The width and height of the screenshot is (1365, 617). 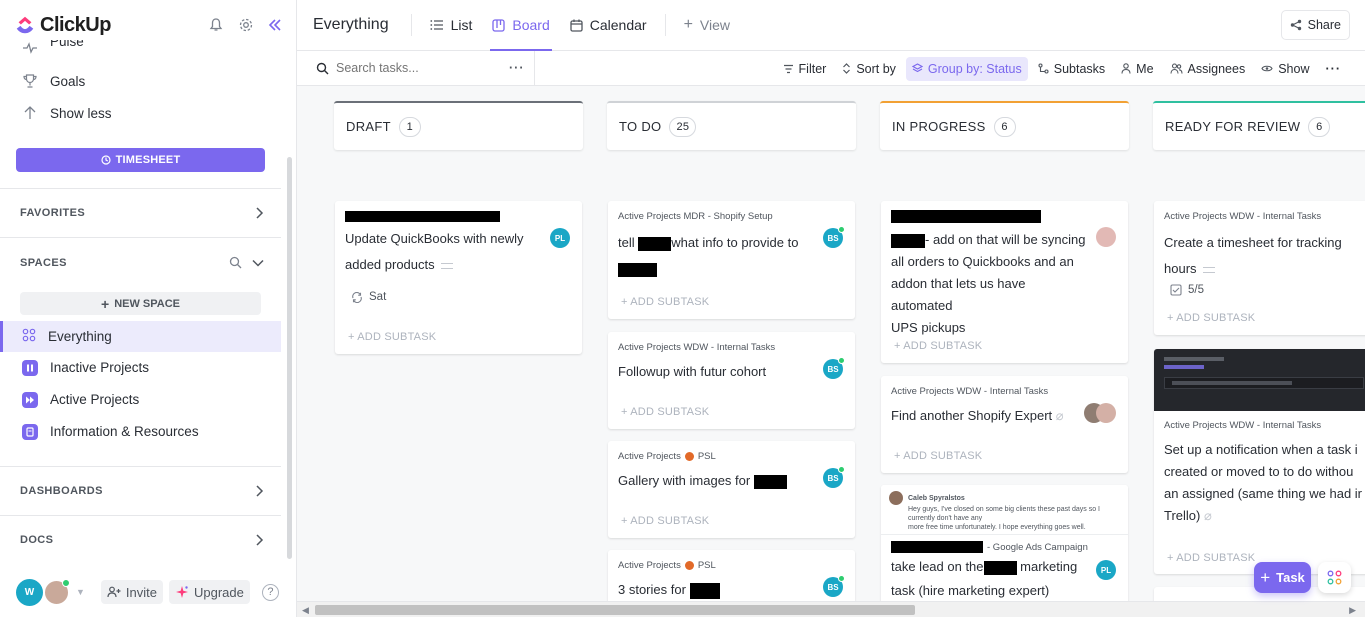 What do you see at coordinates (368, 297) in the screenshot?
I see `due-date: Sat` at bounding box center [368, 297].